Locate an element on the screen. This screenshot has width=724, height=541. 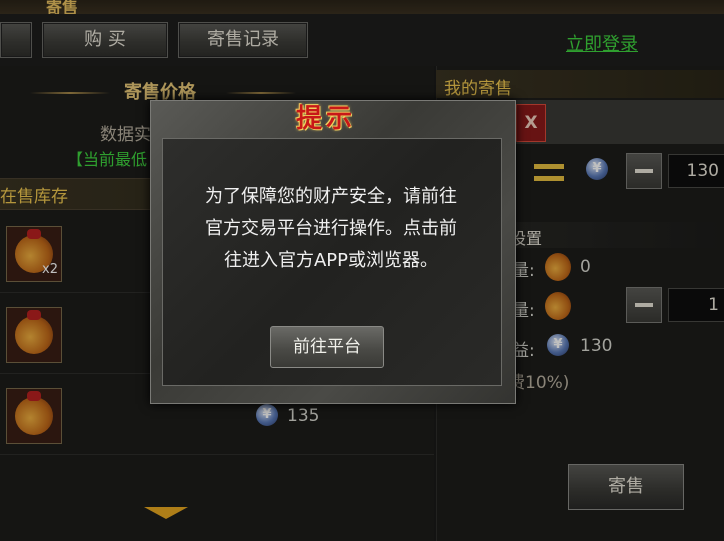
dialog-title: 提示 is located at coordinates (326, 119).